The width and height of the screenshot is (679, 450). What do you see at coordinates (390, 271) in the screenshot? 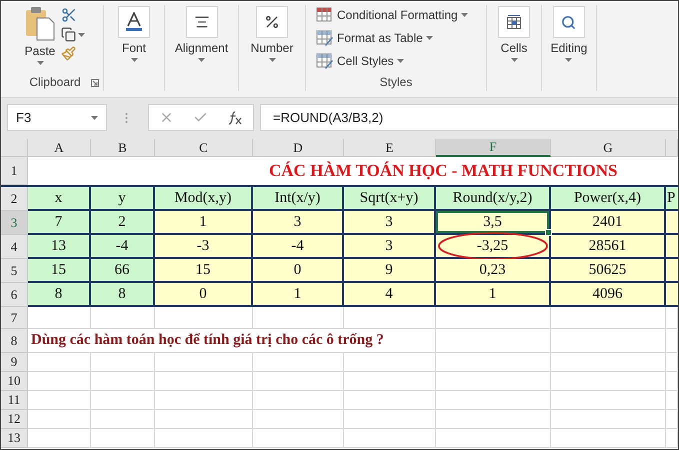
I see `table-cell: 9` at bounding box center [390, 271].